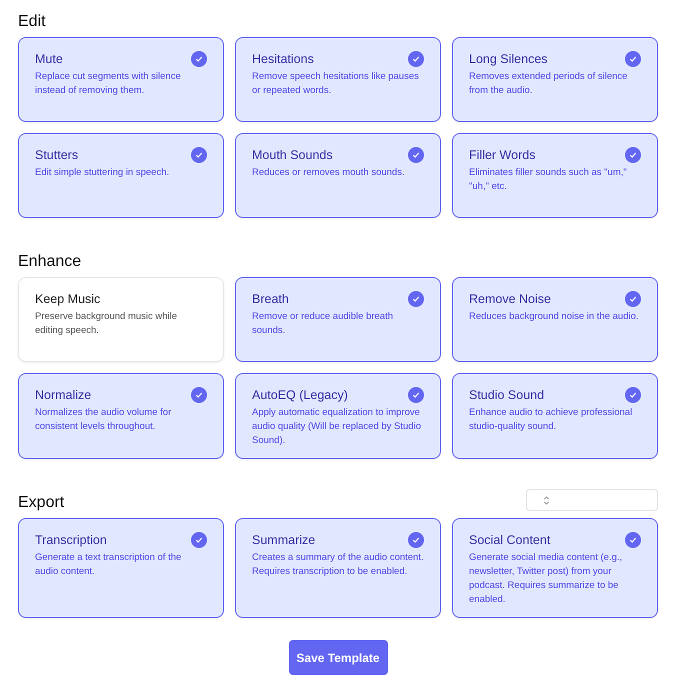  What do you see at coordinates (108, 84) in the screenshot?
I see `option-description: Replace cut segments with silence instead of removing them.` at bounding box center [108, 84].